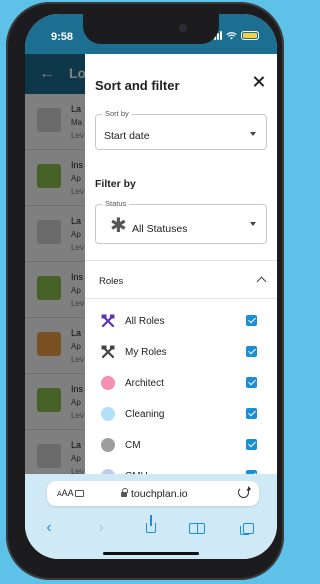 The image size is (320, 584). I want to click on text-size-button: AAA, so click(65, 493).